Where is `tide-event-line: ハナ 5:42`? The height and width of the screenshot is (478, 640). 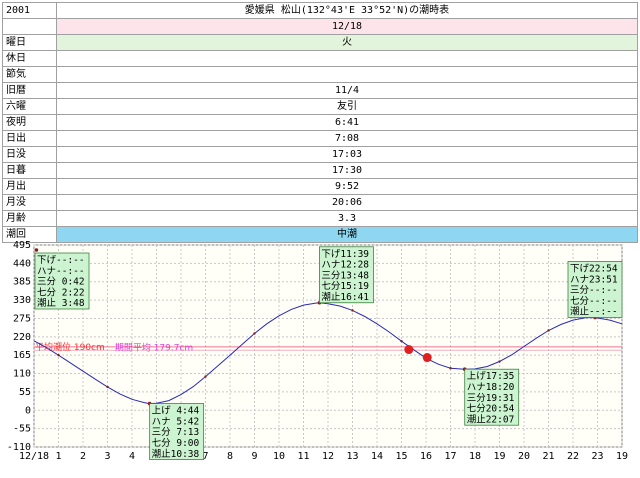
tide-event-line: ハナ 5:42 is located at coordinates (176, 421).